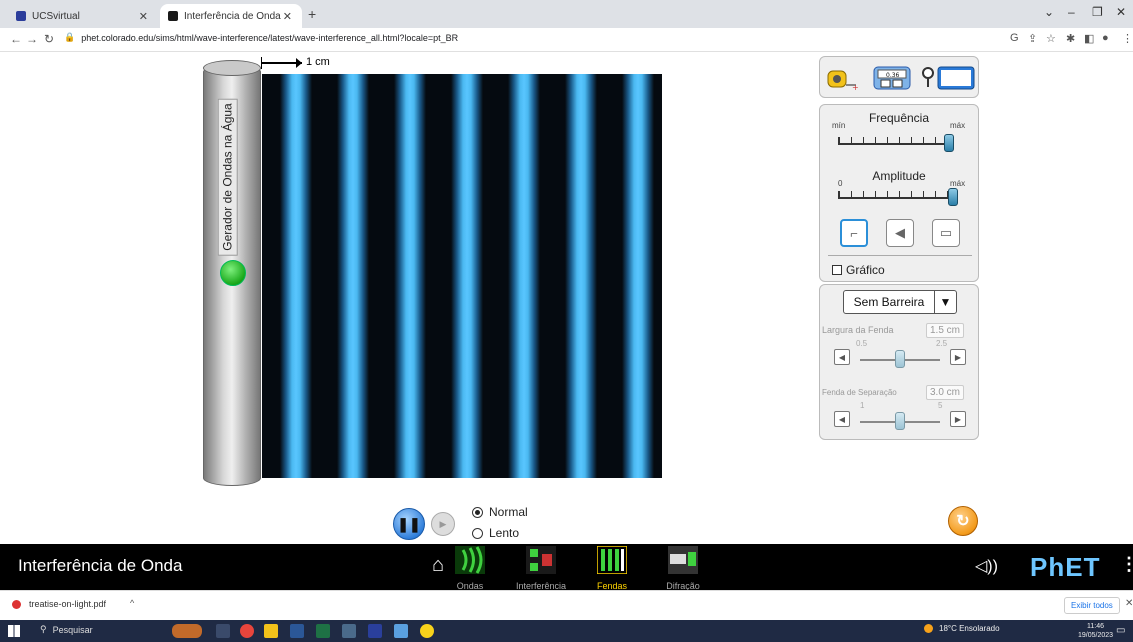 The height and width of the screenshot is (642, 1133). I want to click on slit-separation-label: Fenda de Separação, so click(859, 392).